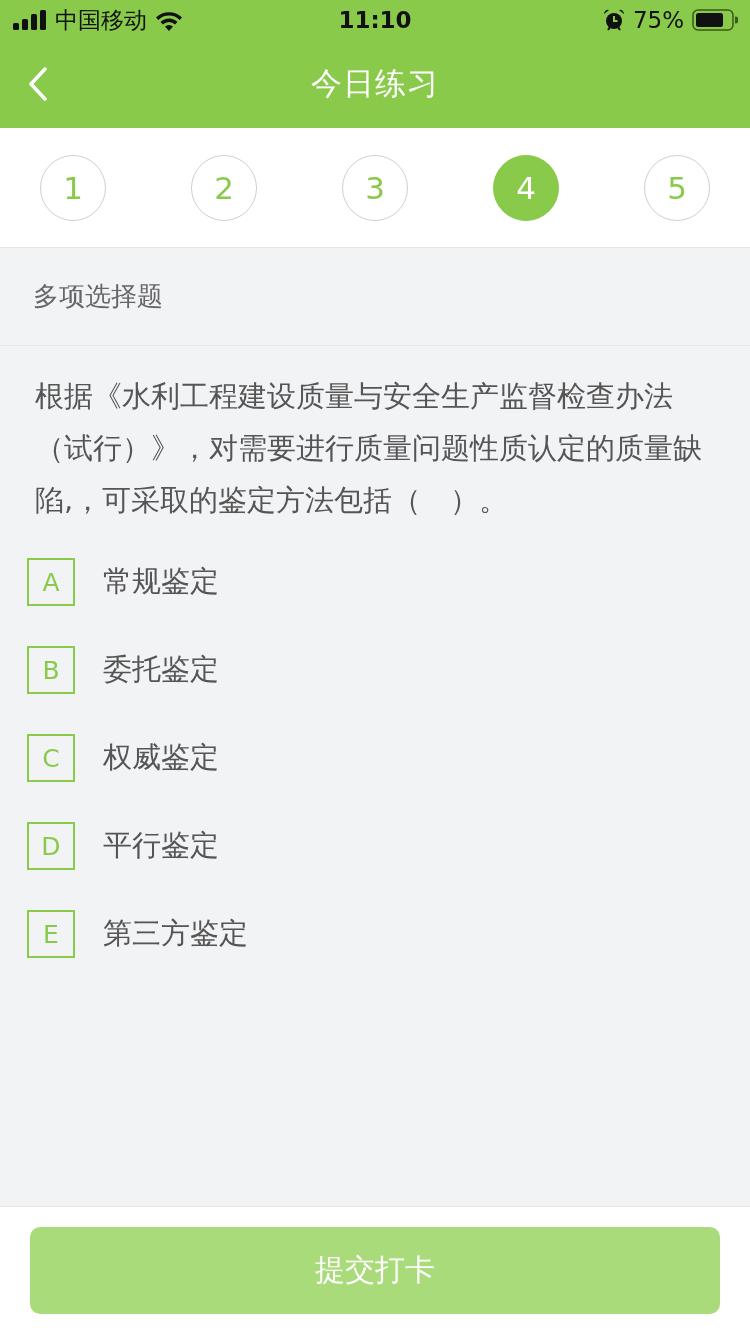  Describe the element at coordinates (169, 20) in the screenshot. I see `wifi-icon` at that location.